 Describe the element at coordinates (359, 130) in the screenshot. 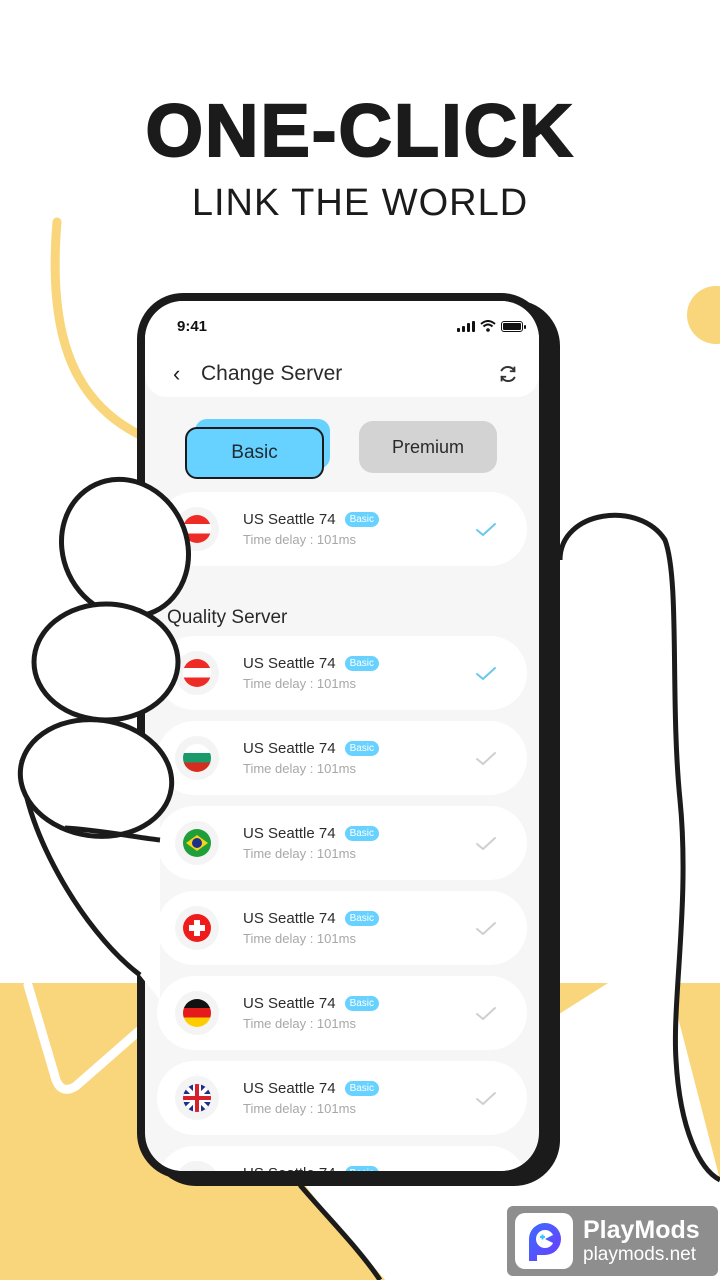

I see `promo-headline: ONE-CLICK` at that location.